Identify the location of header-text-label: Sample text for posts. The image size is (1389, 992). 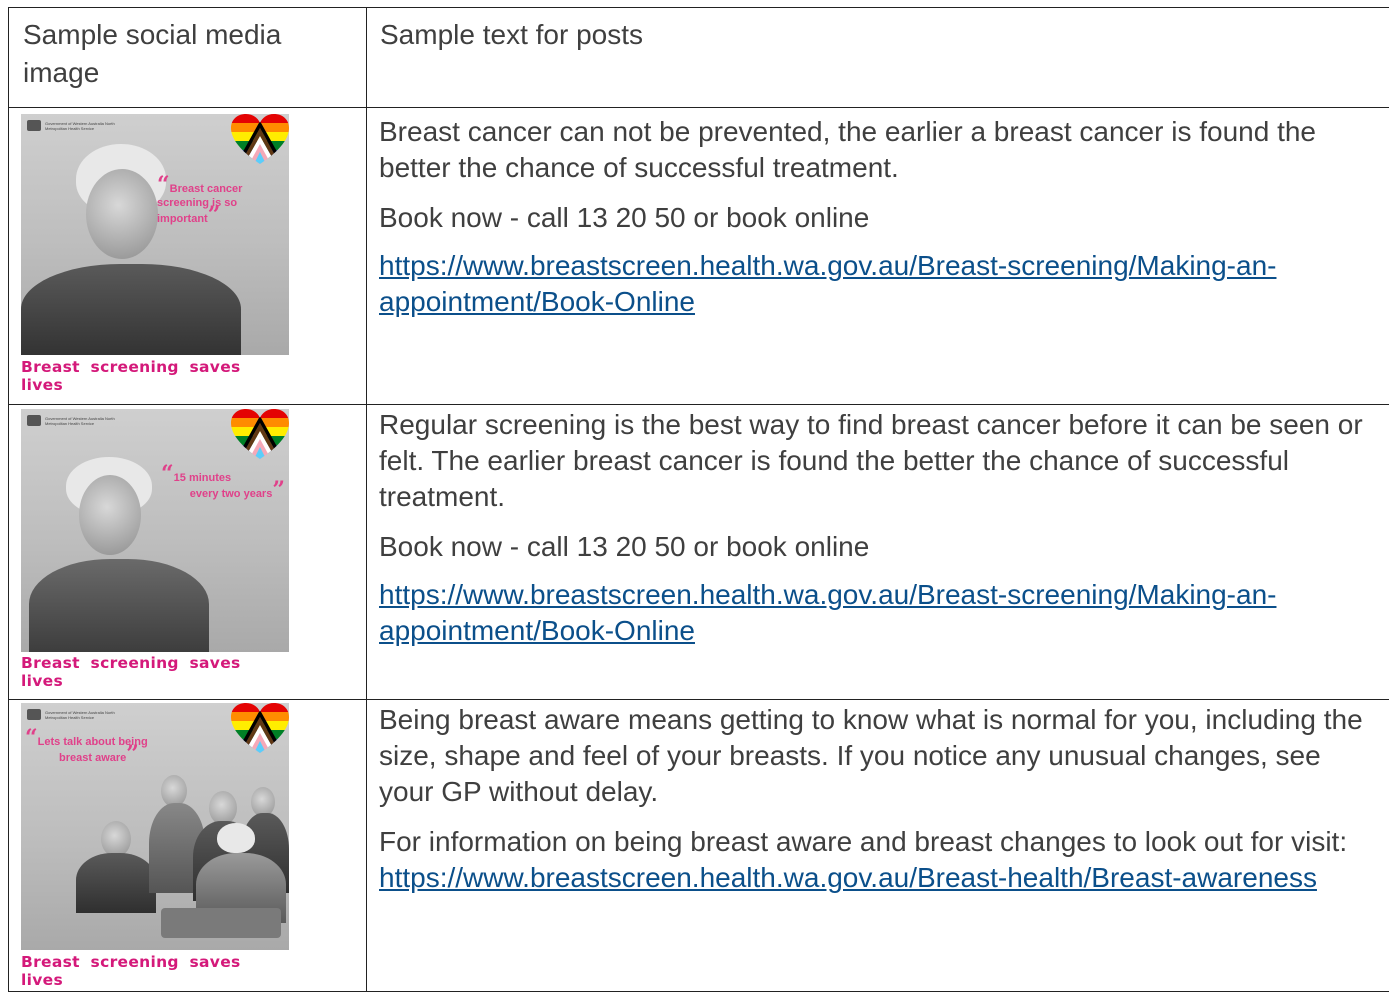
(878, 31).